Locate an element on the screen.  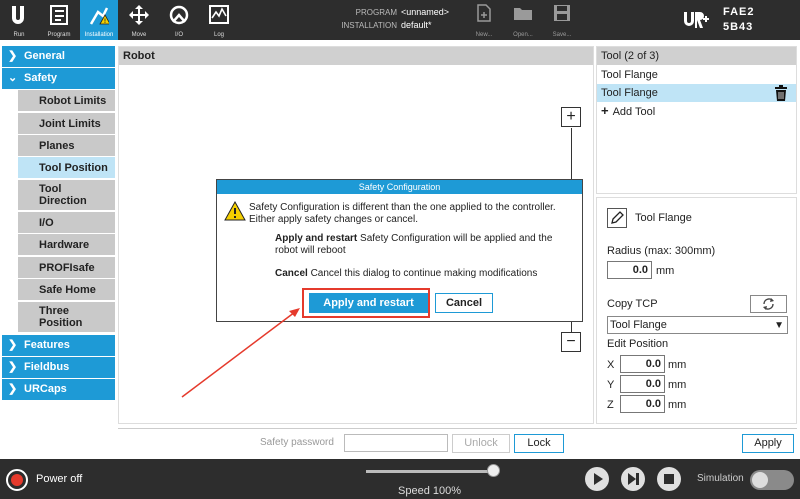
sidebar-item-joint-limits: Joint Limits is located at coordinates (66, 123).